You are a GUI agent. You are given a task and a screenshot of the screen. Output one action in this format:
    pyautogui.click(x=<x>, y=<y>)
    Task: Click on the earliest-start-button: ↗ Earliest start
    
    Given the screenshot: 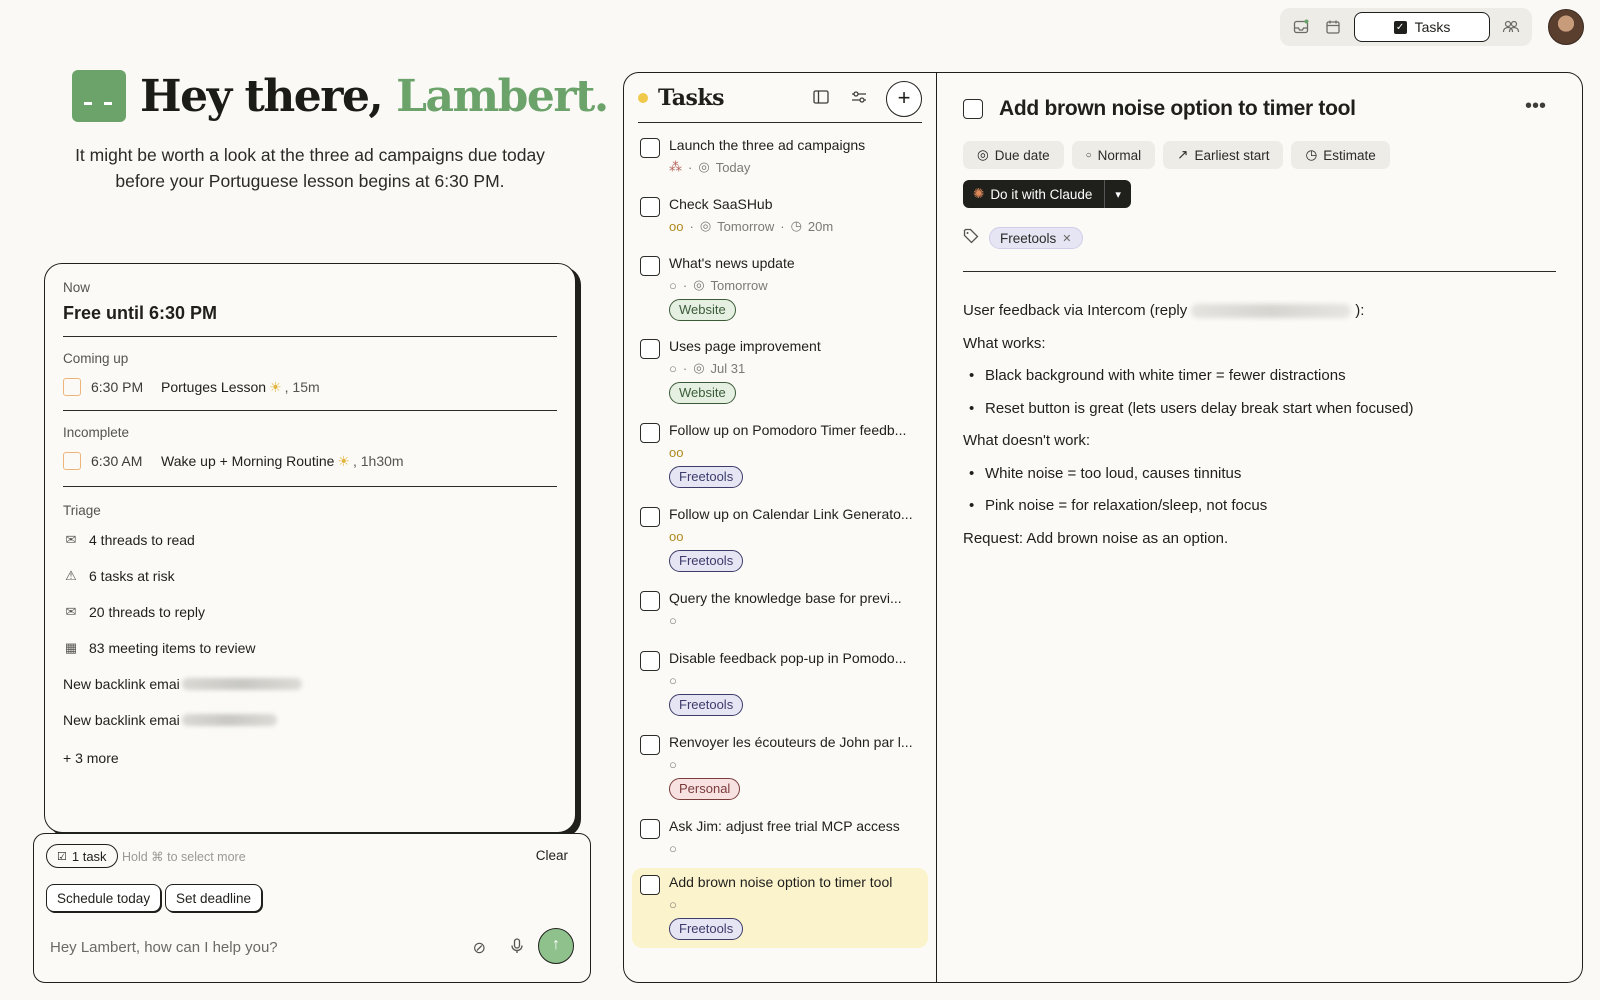 What is the action you would take?
    pyautogui.click(x=1223, y=155)
    